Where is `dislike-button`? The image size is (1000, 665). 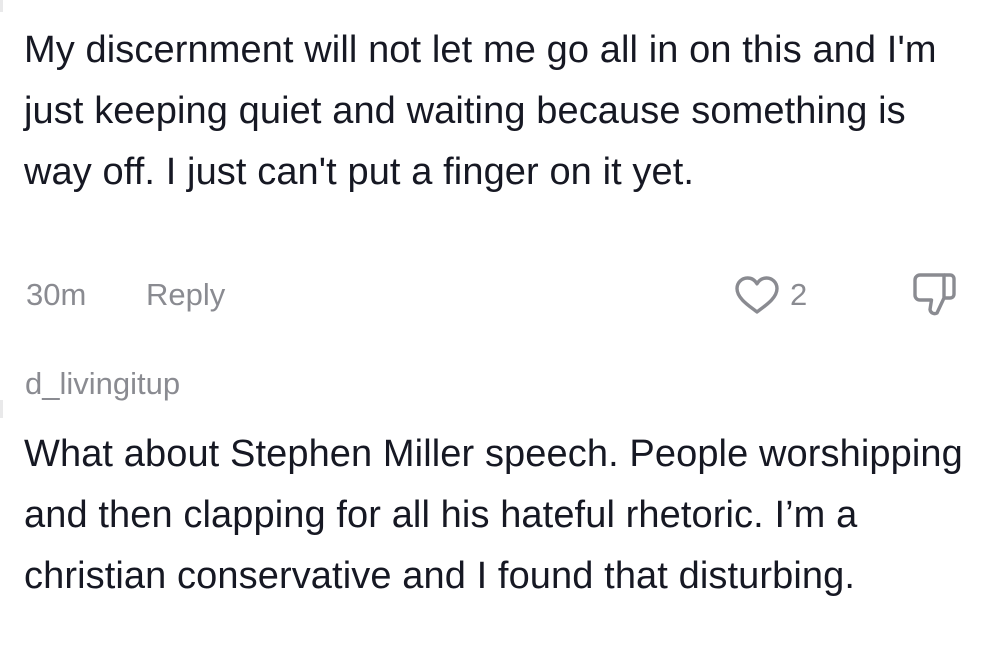
dislike-button is located at coordinates (934, 295).